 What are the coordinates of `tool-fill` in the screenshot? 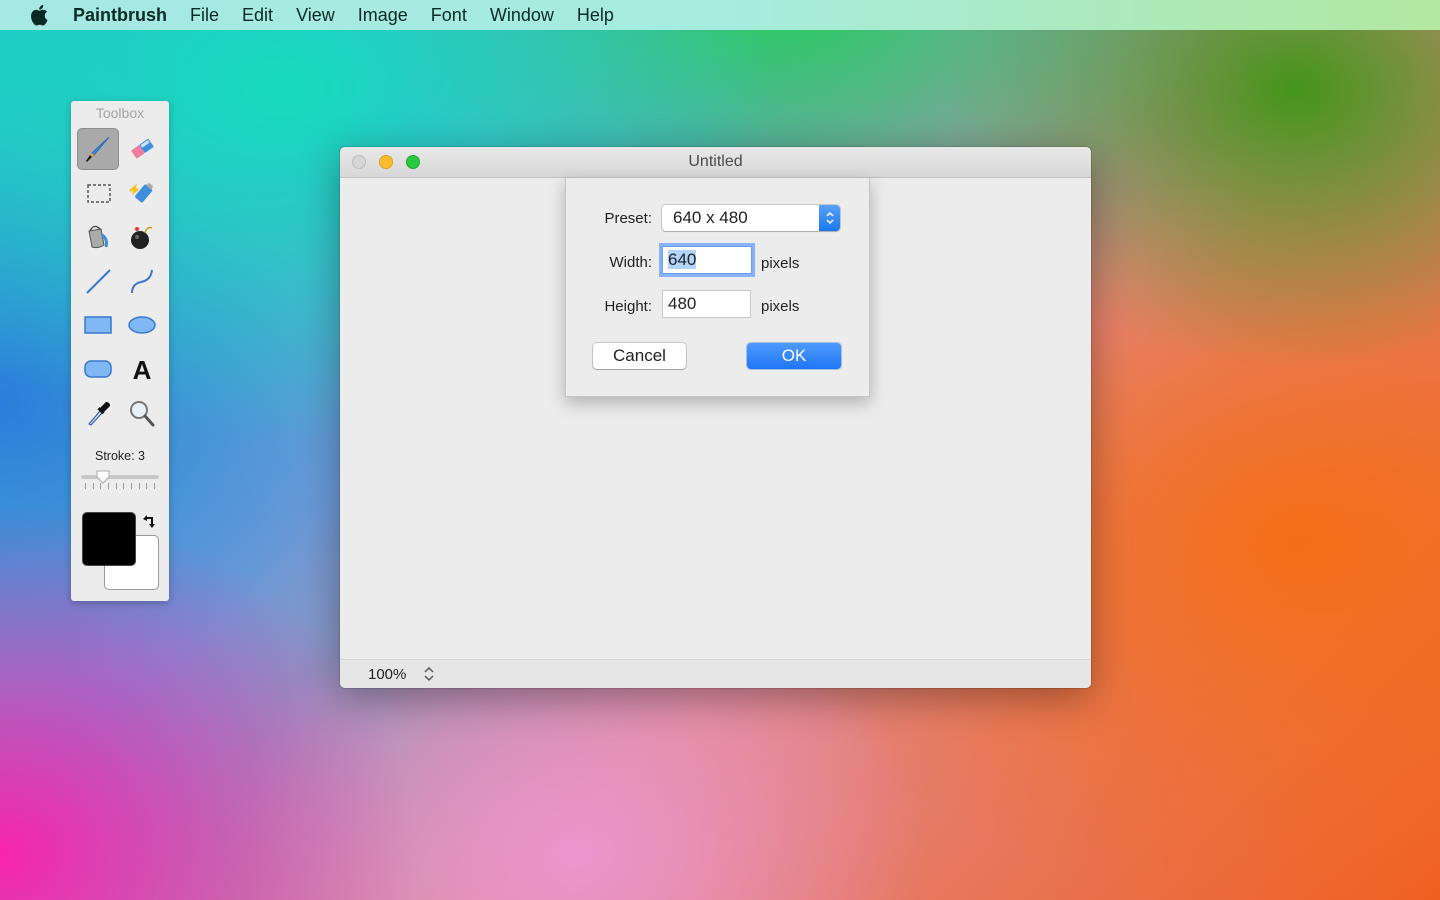 It's located at (98, 237).